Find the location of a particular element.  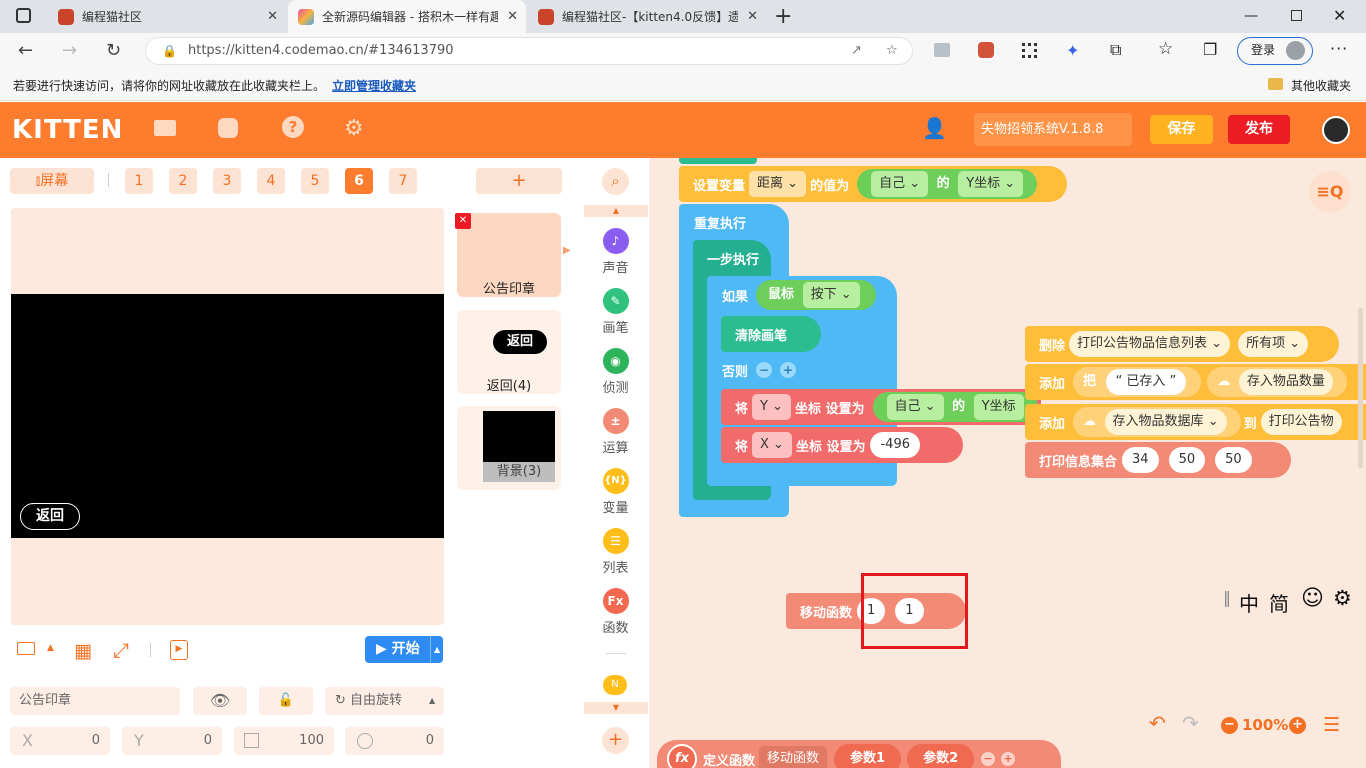

screen-4-button: 4 is located at coordinates (271, 181).